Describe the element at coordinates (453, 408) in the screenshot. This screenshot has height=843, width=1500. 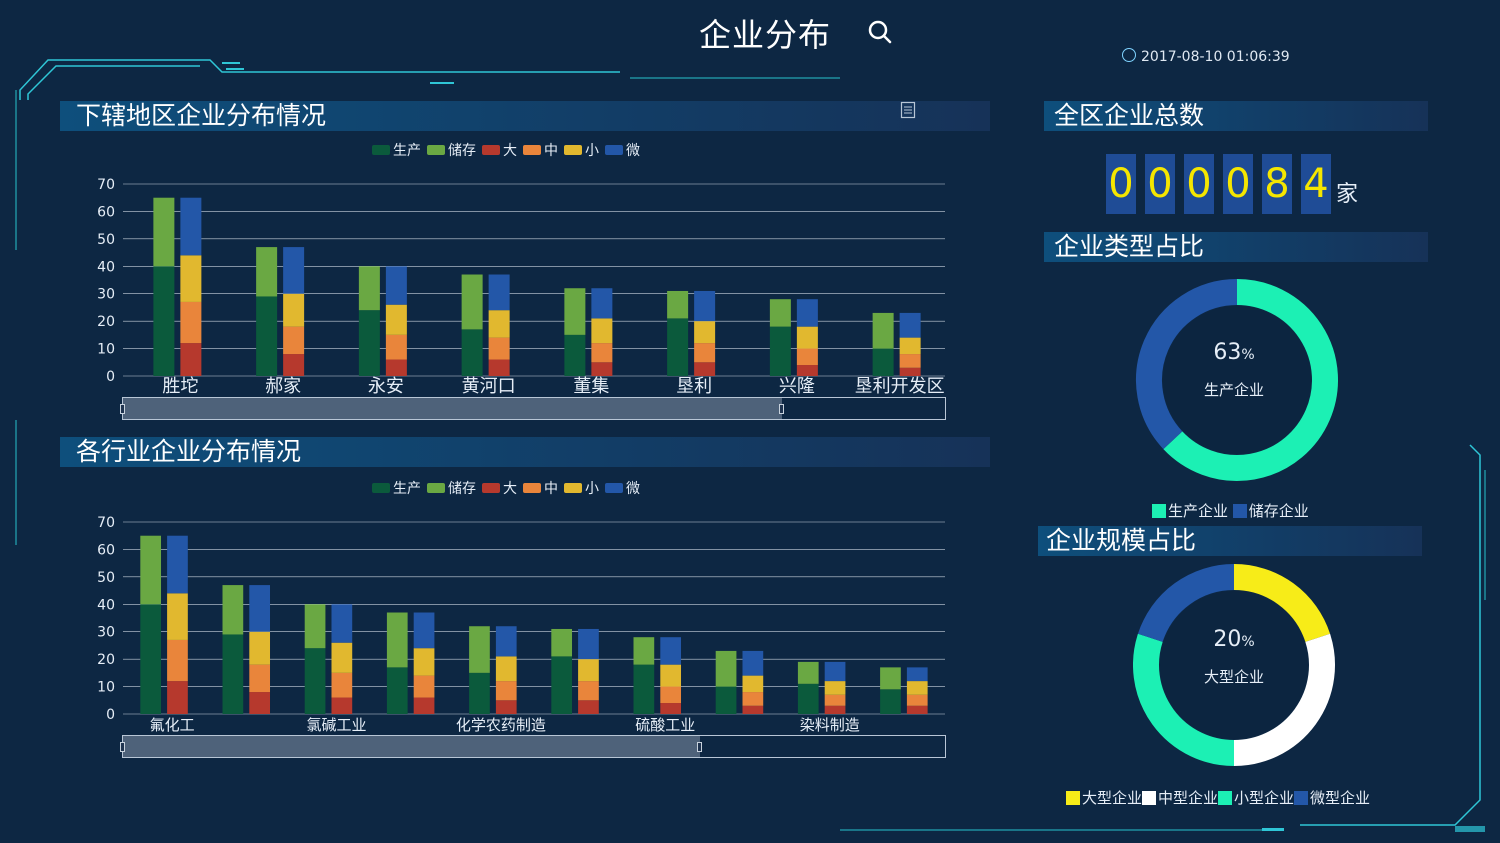
I see `chart1-zoom-window` at that location.